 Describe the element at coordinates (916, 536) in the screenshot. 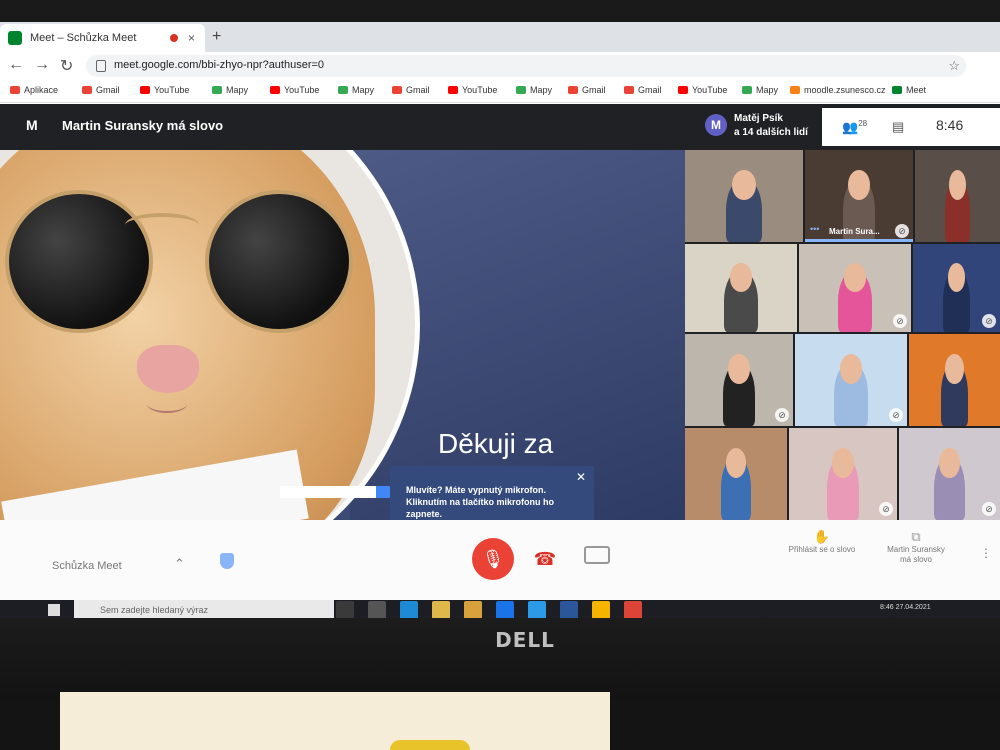

I see `present-screen-icon: ⧉` at that location.